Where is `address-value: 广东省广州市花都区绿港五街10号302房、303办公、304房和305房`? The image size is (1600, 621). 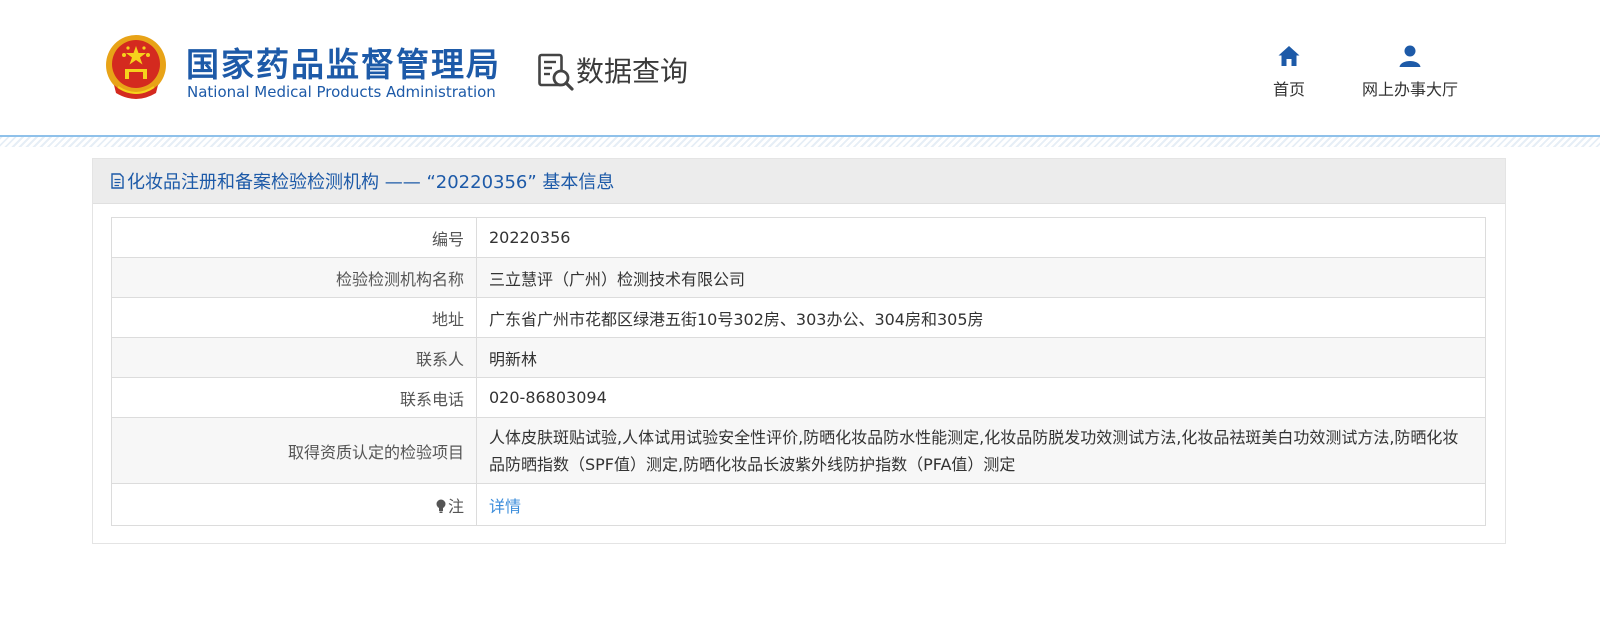 address-value: 广东省广州市花都区绿港五街10号302房、303办公、304房和305房 is located at coordinates (981, 317).